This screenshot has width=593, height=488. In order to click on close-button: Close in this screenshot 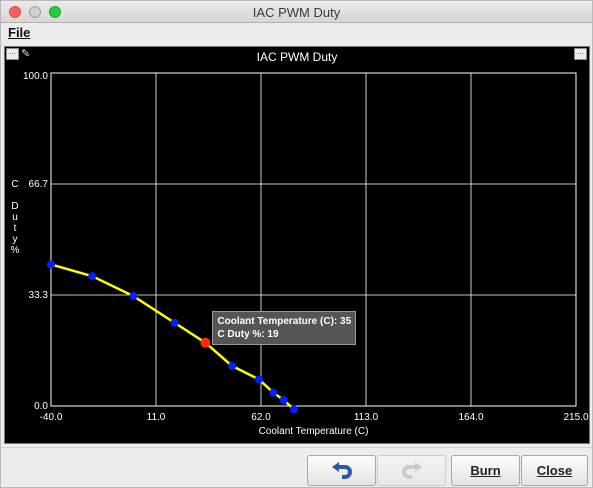, I will do `click(554, 470)`.